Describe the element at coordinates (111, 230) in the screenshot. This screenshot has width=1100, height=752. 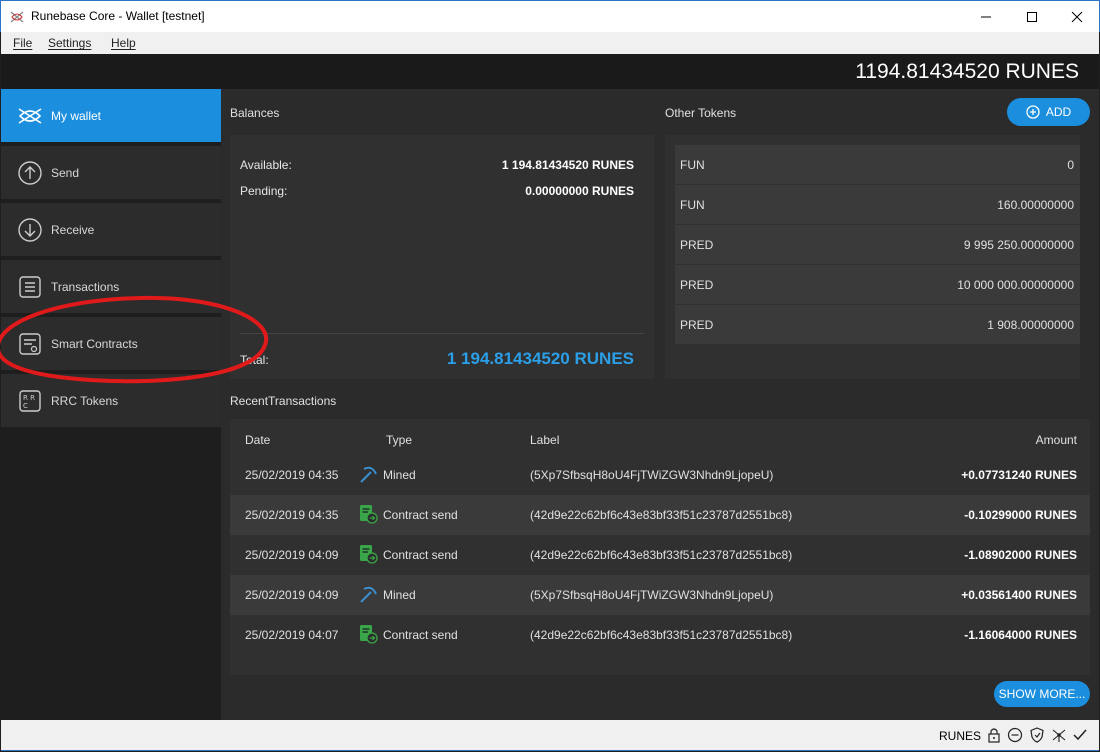
I see `sidebar-item-receive: Receive` at that location.